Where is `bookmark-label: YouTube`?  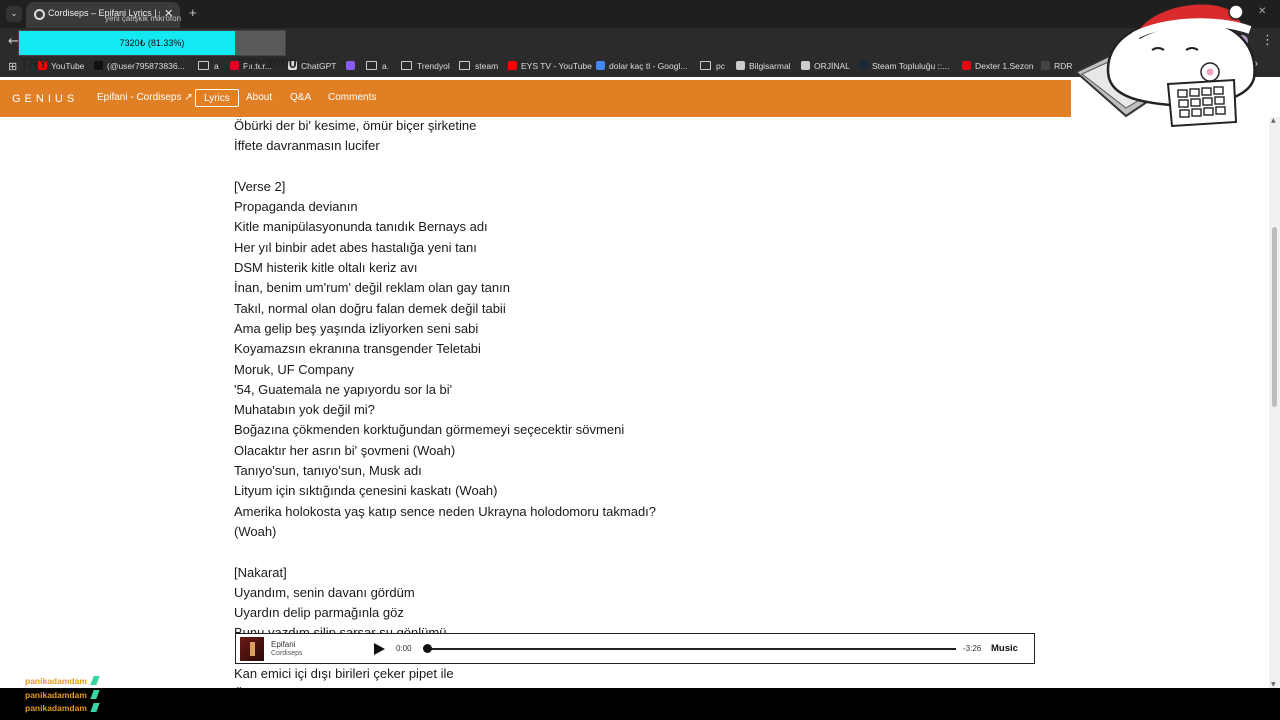
bookmark-label: YouTube is located at coordinates (68, 66).